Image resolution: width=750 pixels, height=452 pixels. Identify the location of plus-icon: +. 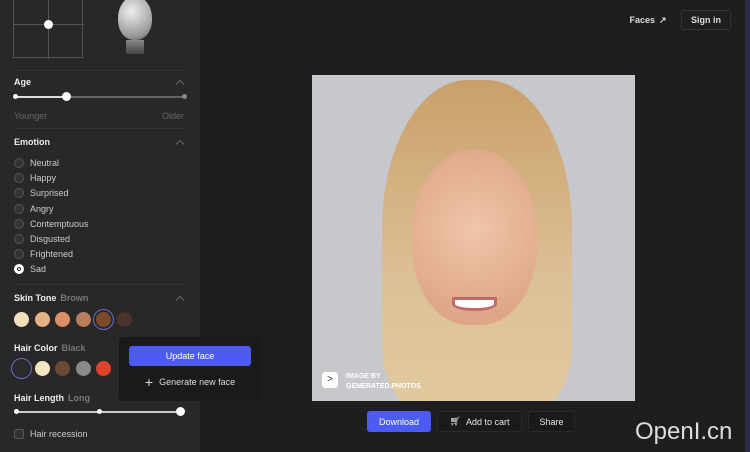
(149, 382).